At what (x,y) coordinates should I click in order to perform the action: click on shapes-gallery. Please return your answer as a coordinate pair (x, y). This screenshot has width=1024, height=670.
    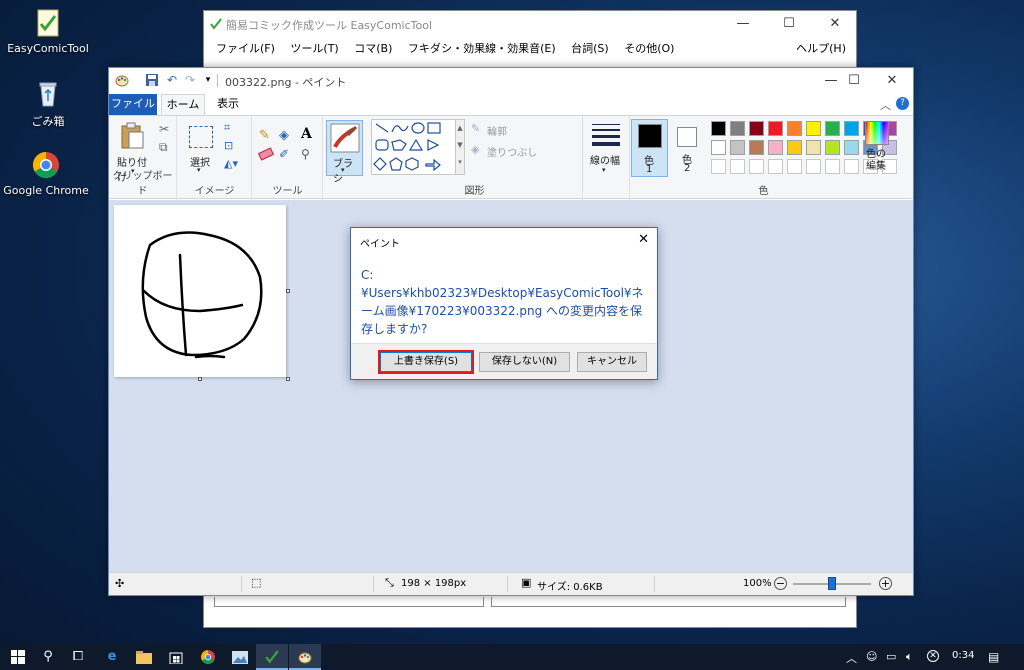
    Looking at the image, I should click on (414, 147).